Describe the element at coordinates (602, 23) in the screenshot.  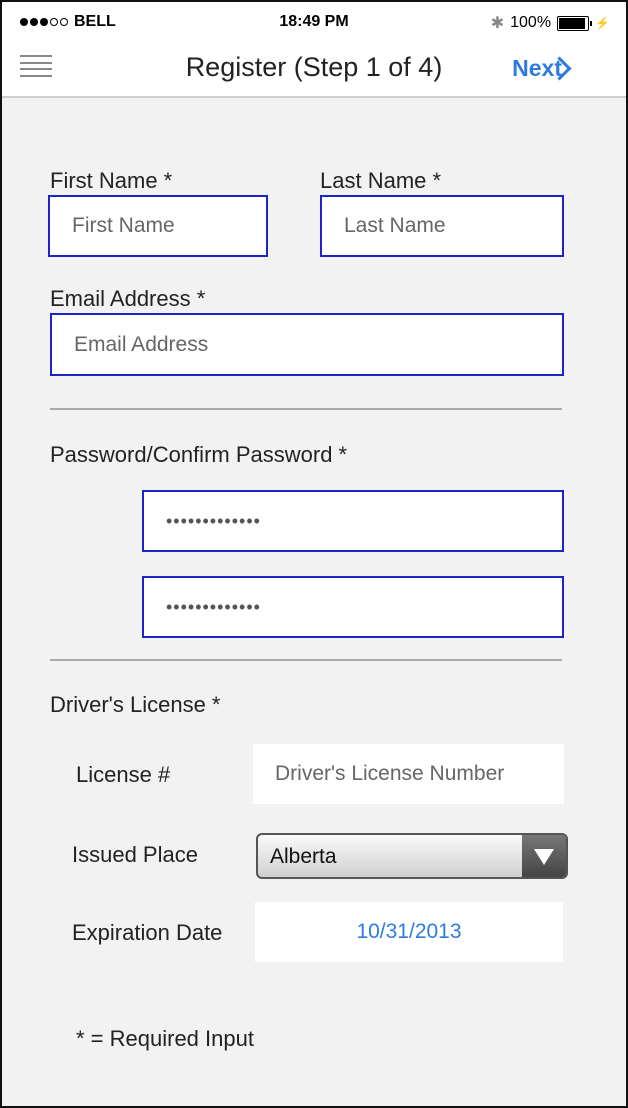
I see `charging-icon: ⚡` at that location.